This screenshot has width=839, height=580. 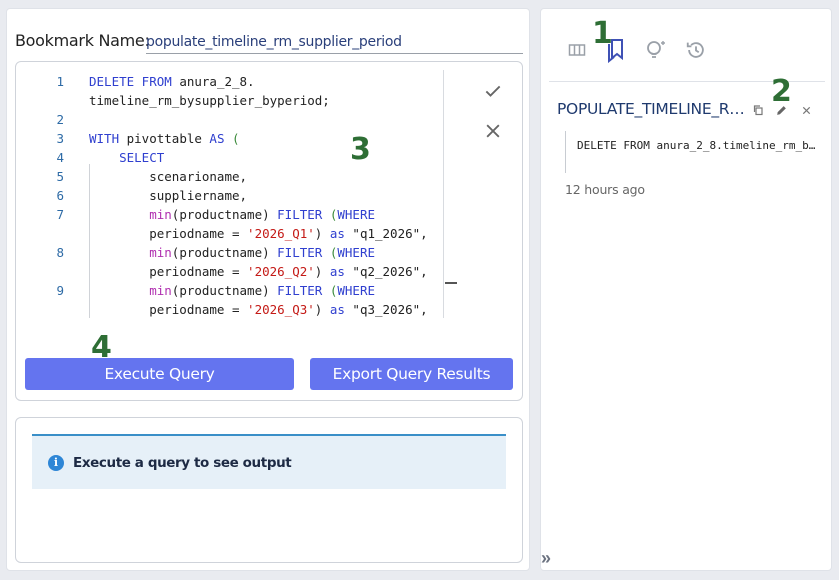 What do you see at coordinates (60, 119) in the screenshot?
I see `line-number: 2` at bounding box center [60, 119].